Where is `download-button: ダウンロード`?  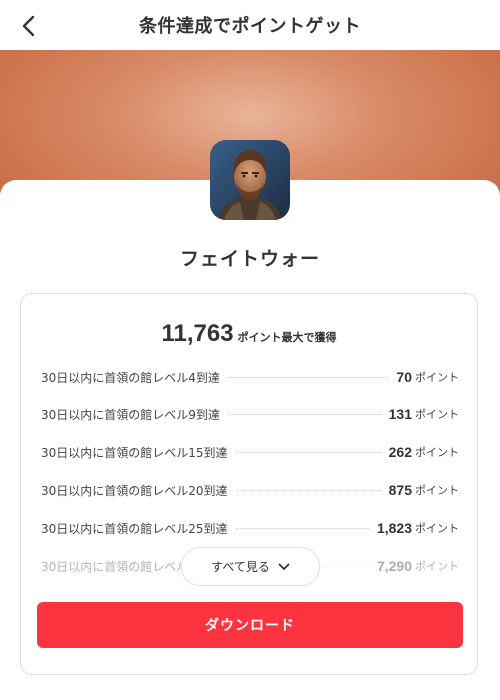
download-button: ダウンロード is located at coordinates (250, 625).